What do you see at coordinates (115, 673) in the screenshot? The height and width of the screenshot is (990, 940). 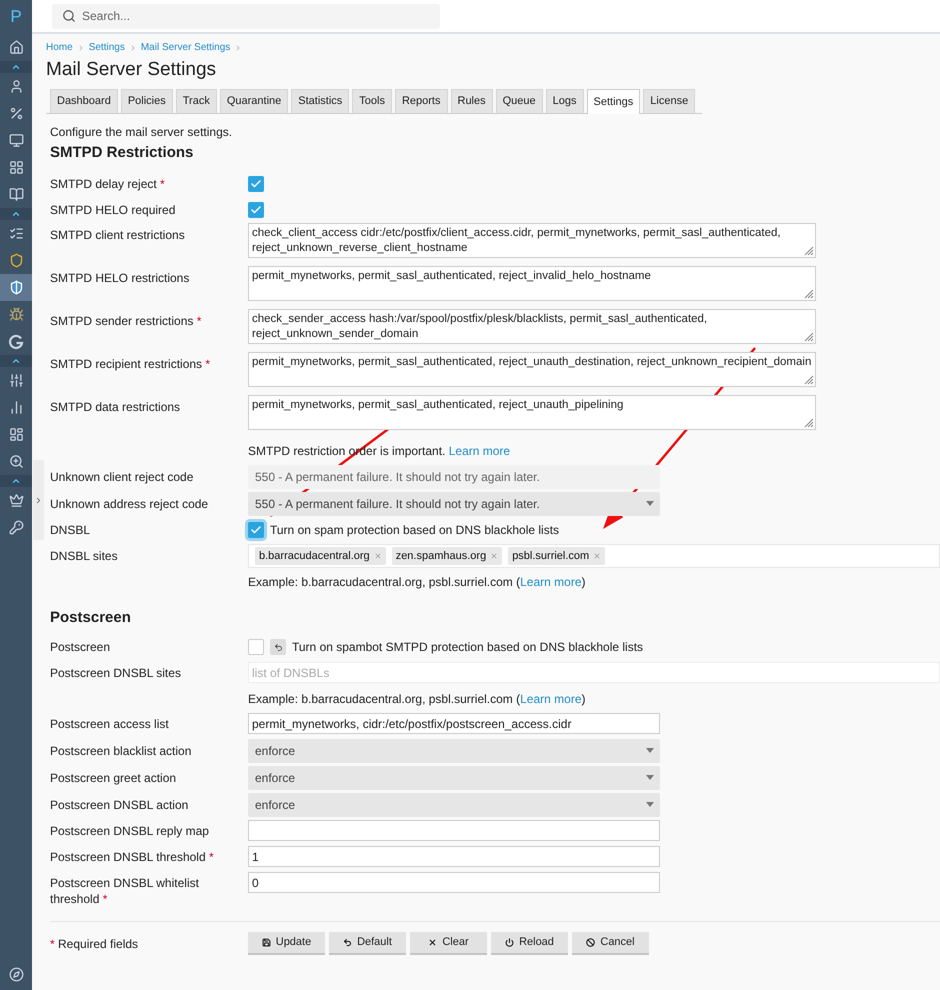 I see `field-label: Postscreen DNSBL sites` at bounding box center [115, 673].